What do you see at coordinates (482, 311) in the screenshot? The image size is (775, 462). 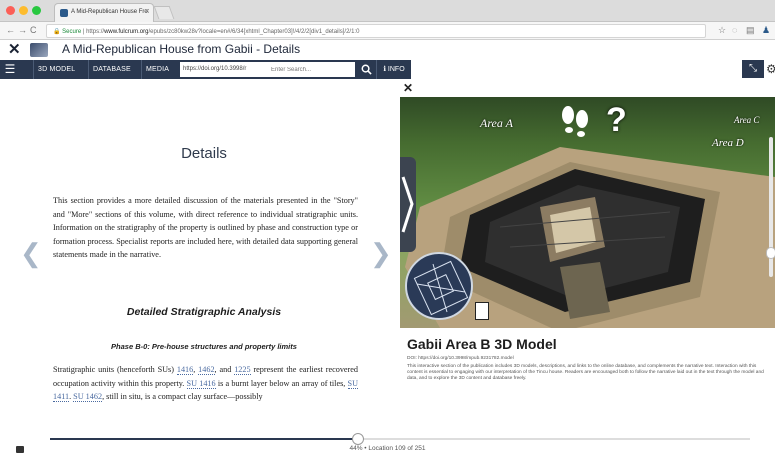 I see `document-icon` at bounding box center [482, 311].